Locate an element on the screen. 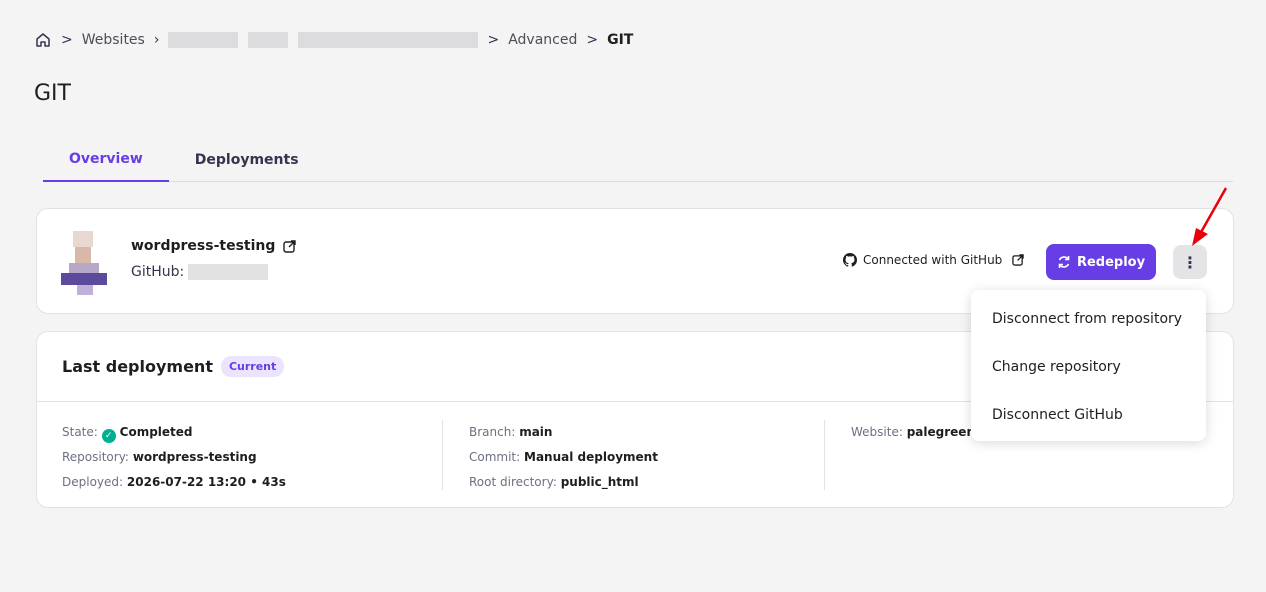 The width and height of the screenshot is (1266, 592). repo-github-account: GitHub: is located at coordinates (200, 272).